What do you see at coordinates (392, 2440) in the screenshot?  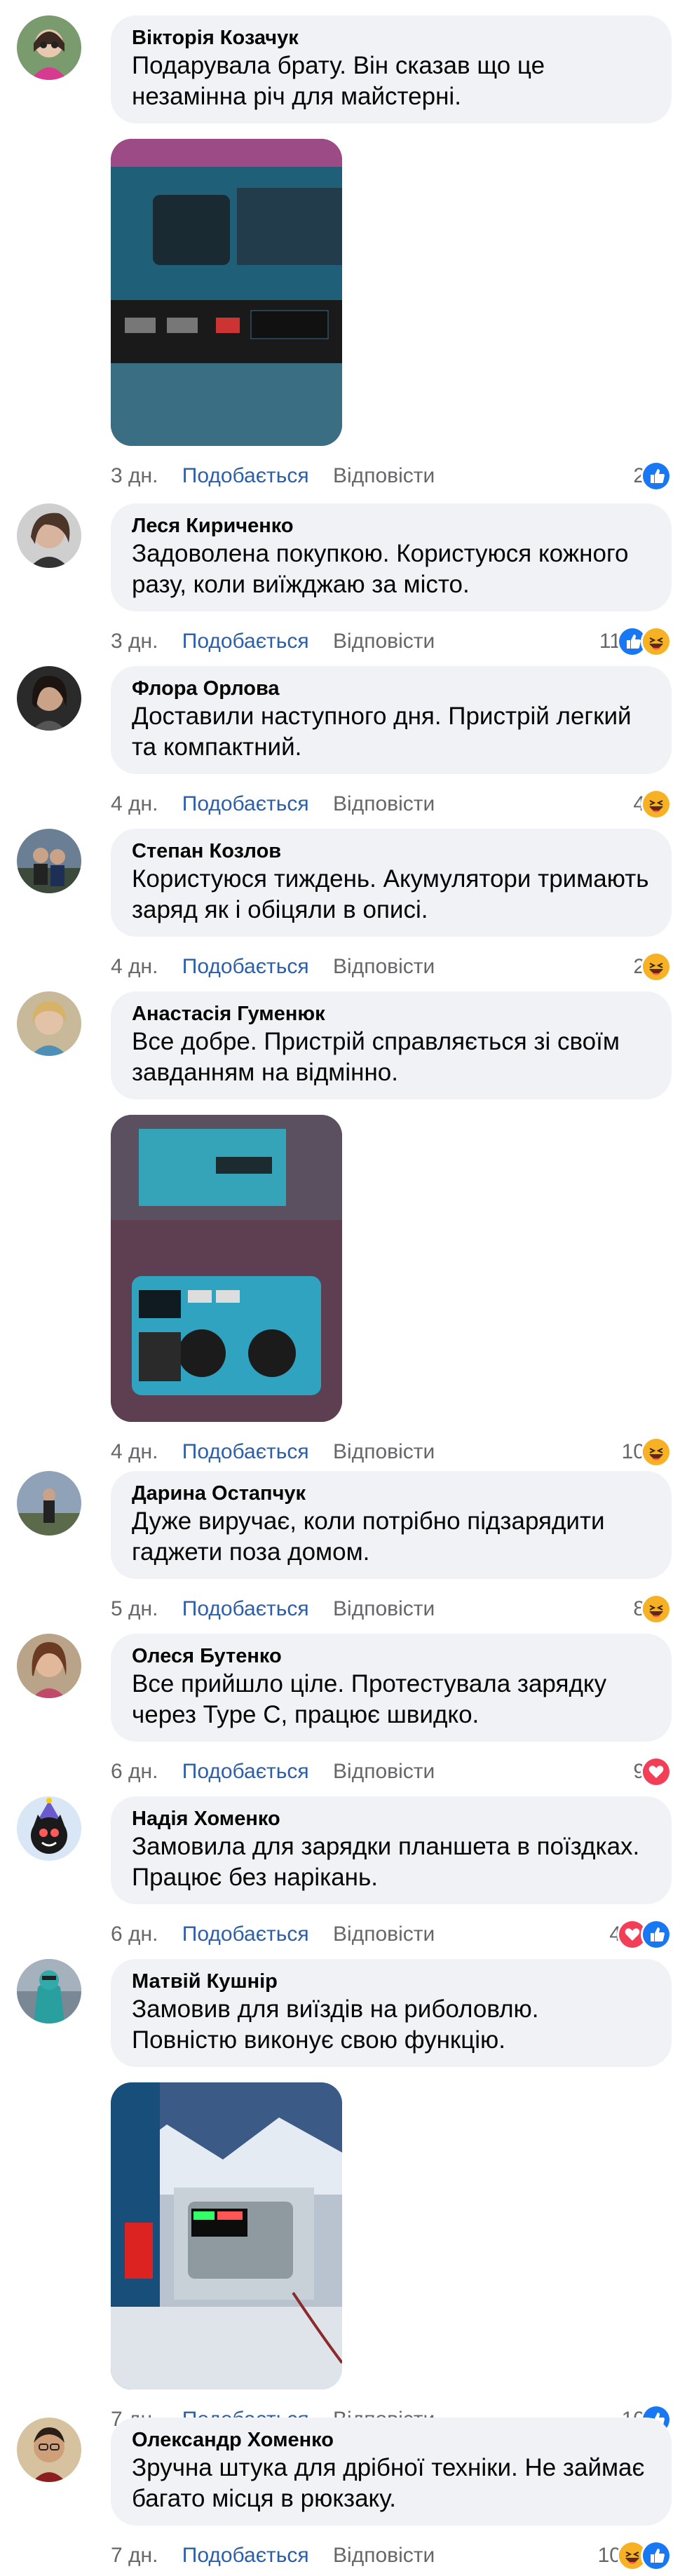 I see `comment-author: Олександр Хоменко` at bounding box center [392, 2440].